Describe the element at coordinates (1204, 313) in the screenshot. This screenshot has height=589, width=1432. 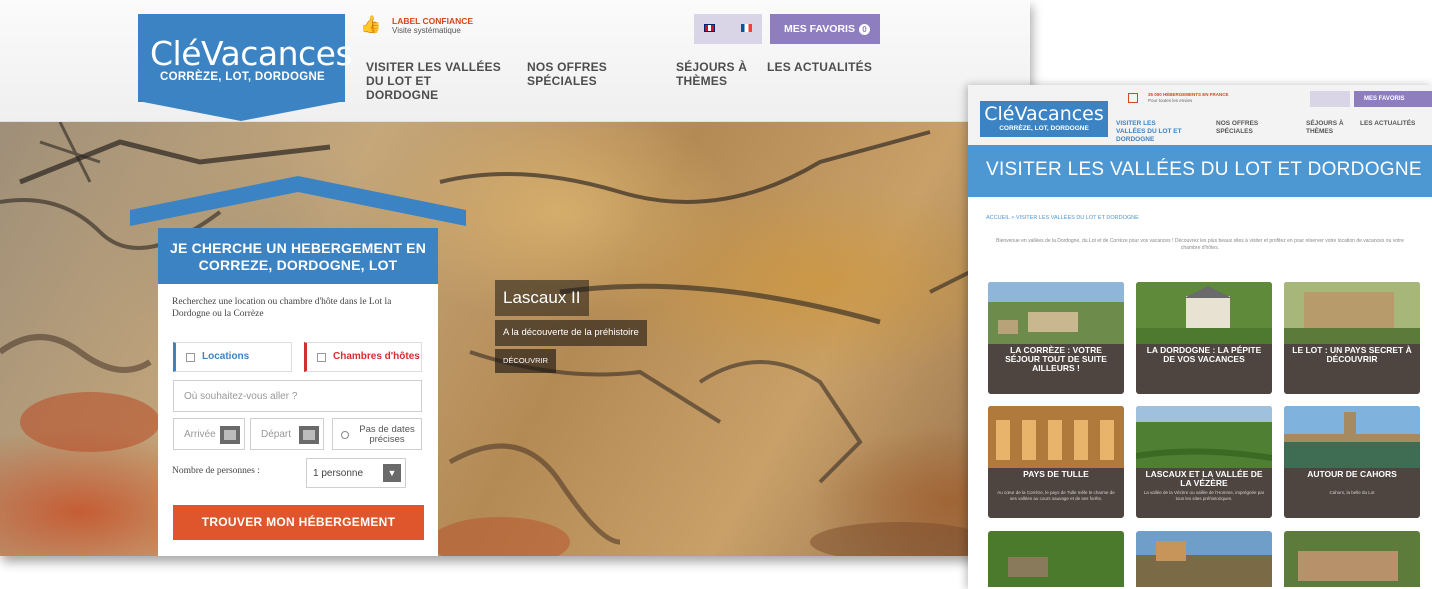
I see `card-image-chateau` at that location.